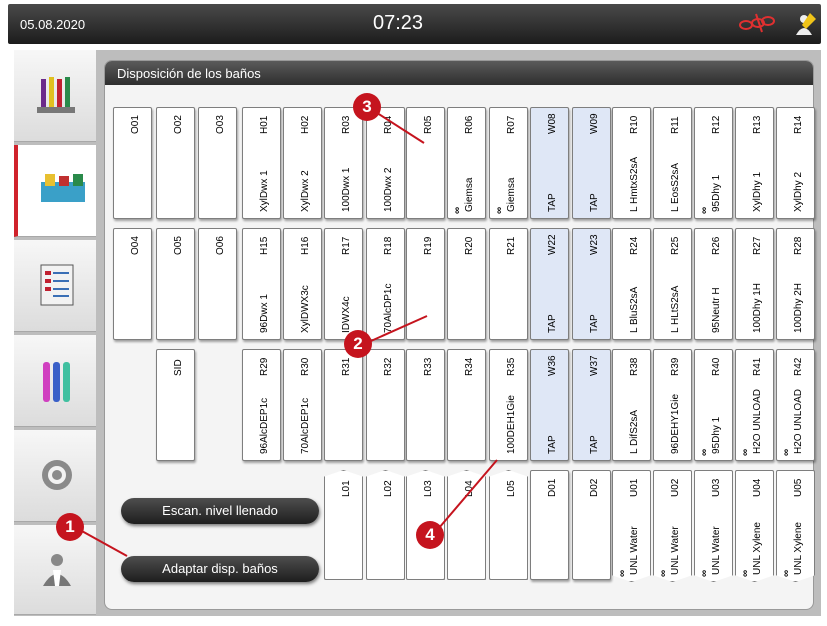 This screenshot has height=626, width=827. I want to click on bath-slot-r34: R34, so click(466, 405).